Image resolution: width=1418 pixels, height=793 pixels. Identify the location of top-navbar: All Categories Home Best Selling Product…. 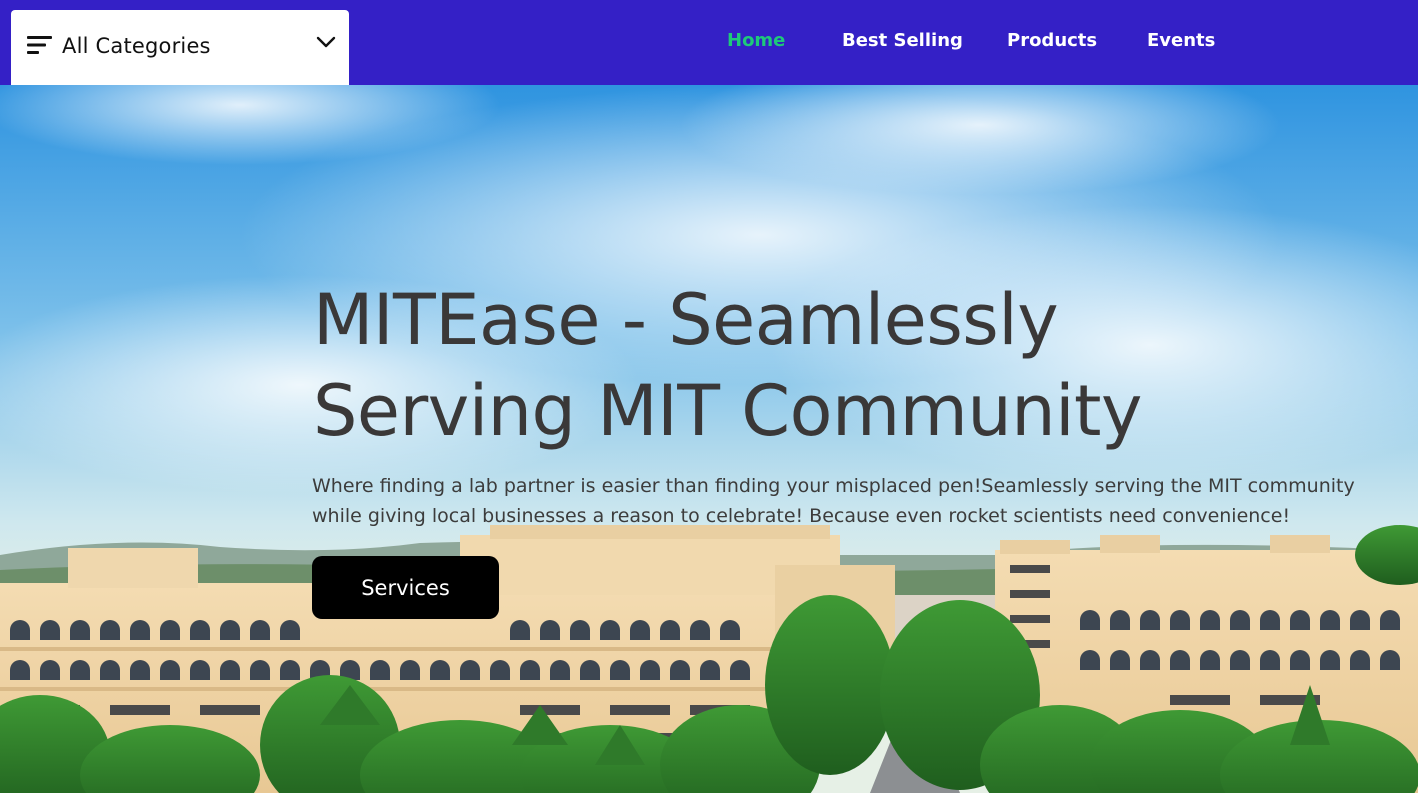
(709, 42).